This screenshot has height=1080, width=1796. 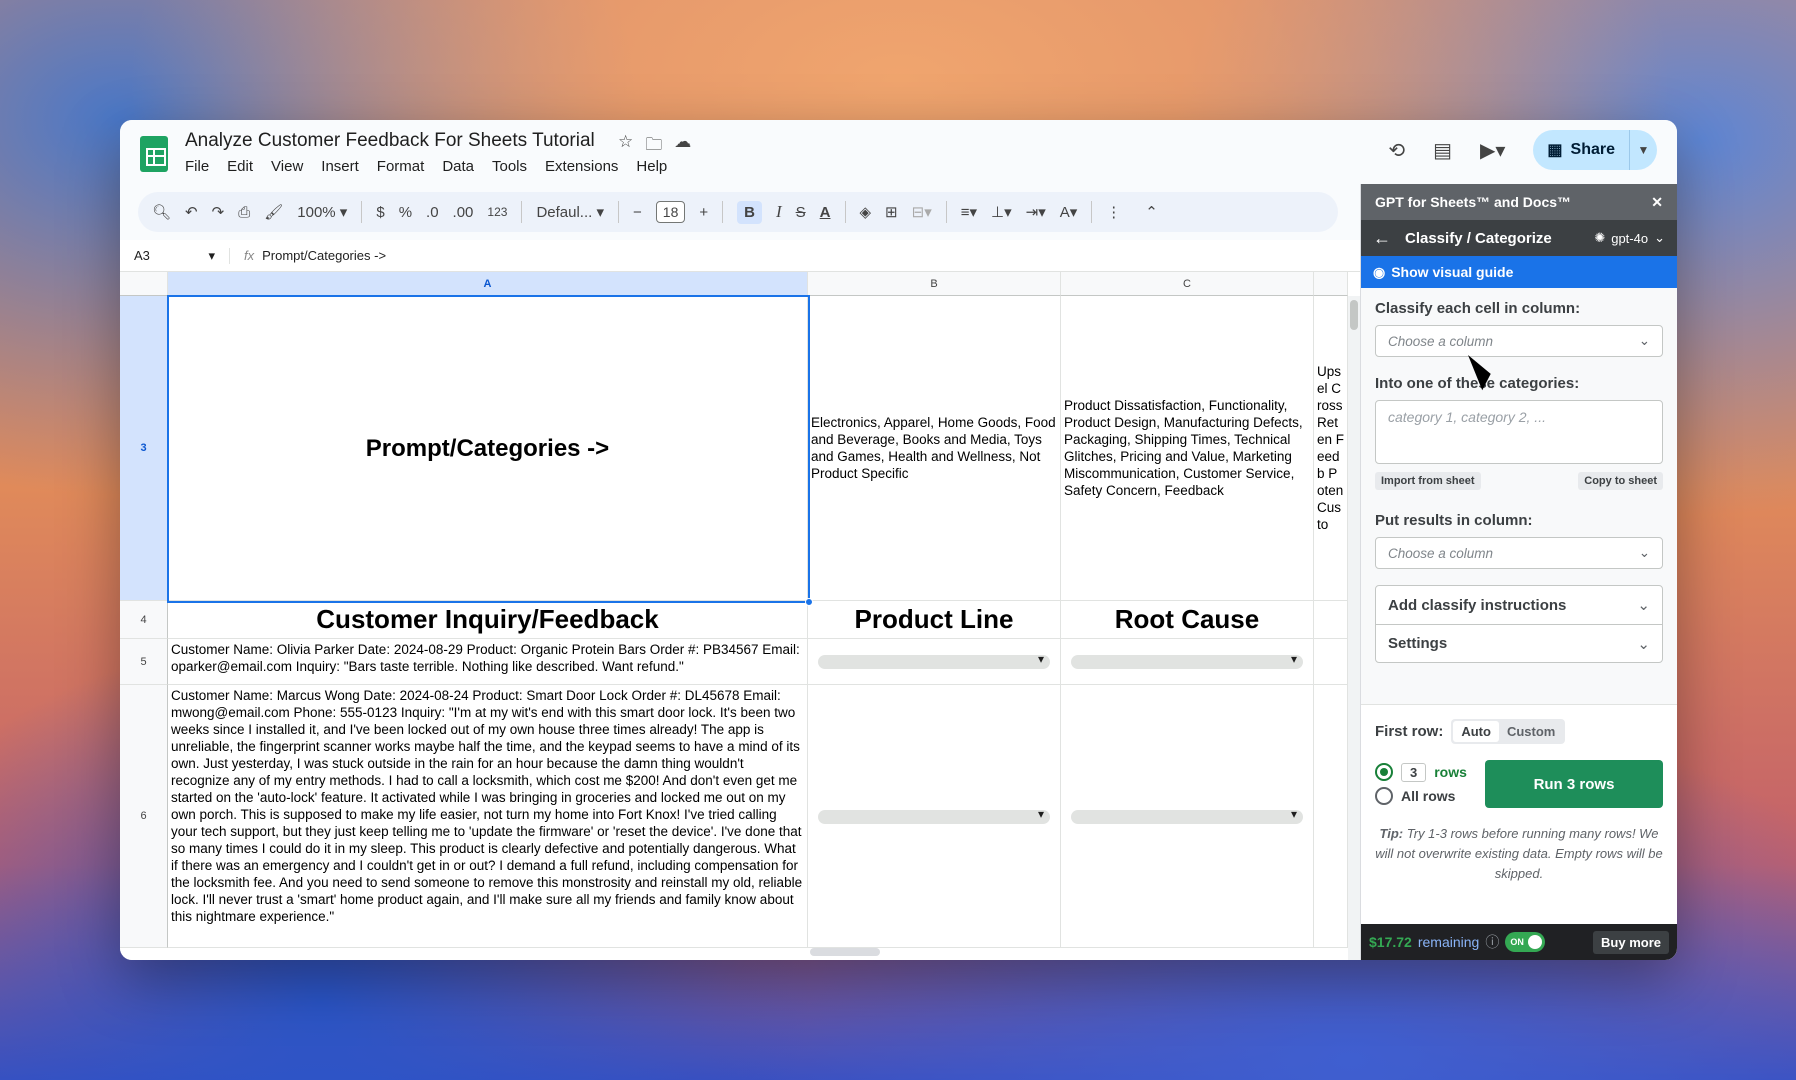 I want to click on cell-a4: Customer Inquiry/Feedback, so click(x=488, y=620).